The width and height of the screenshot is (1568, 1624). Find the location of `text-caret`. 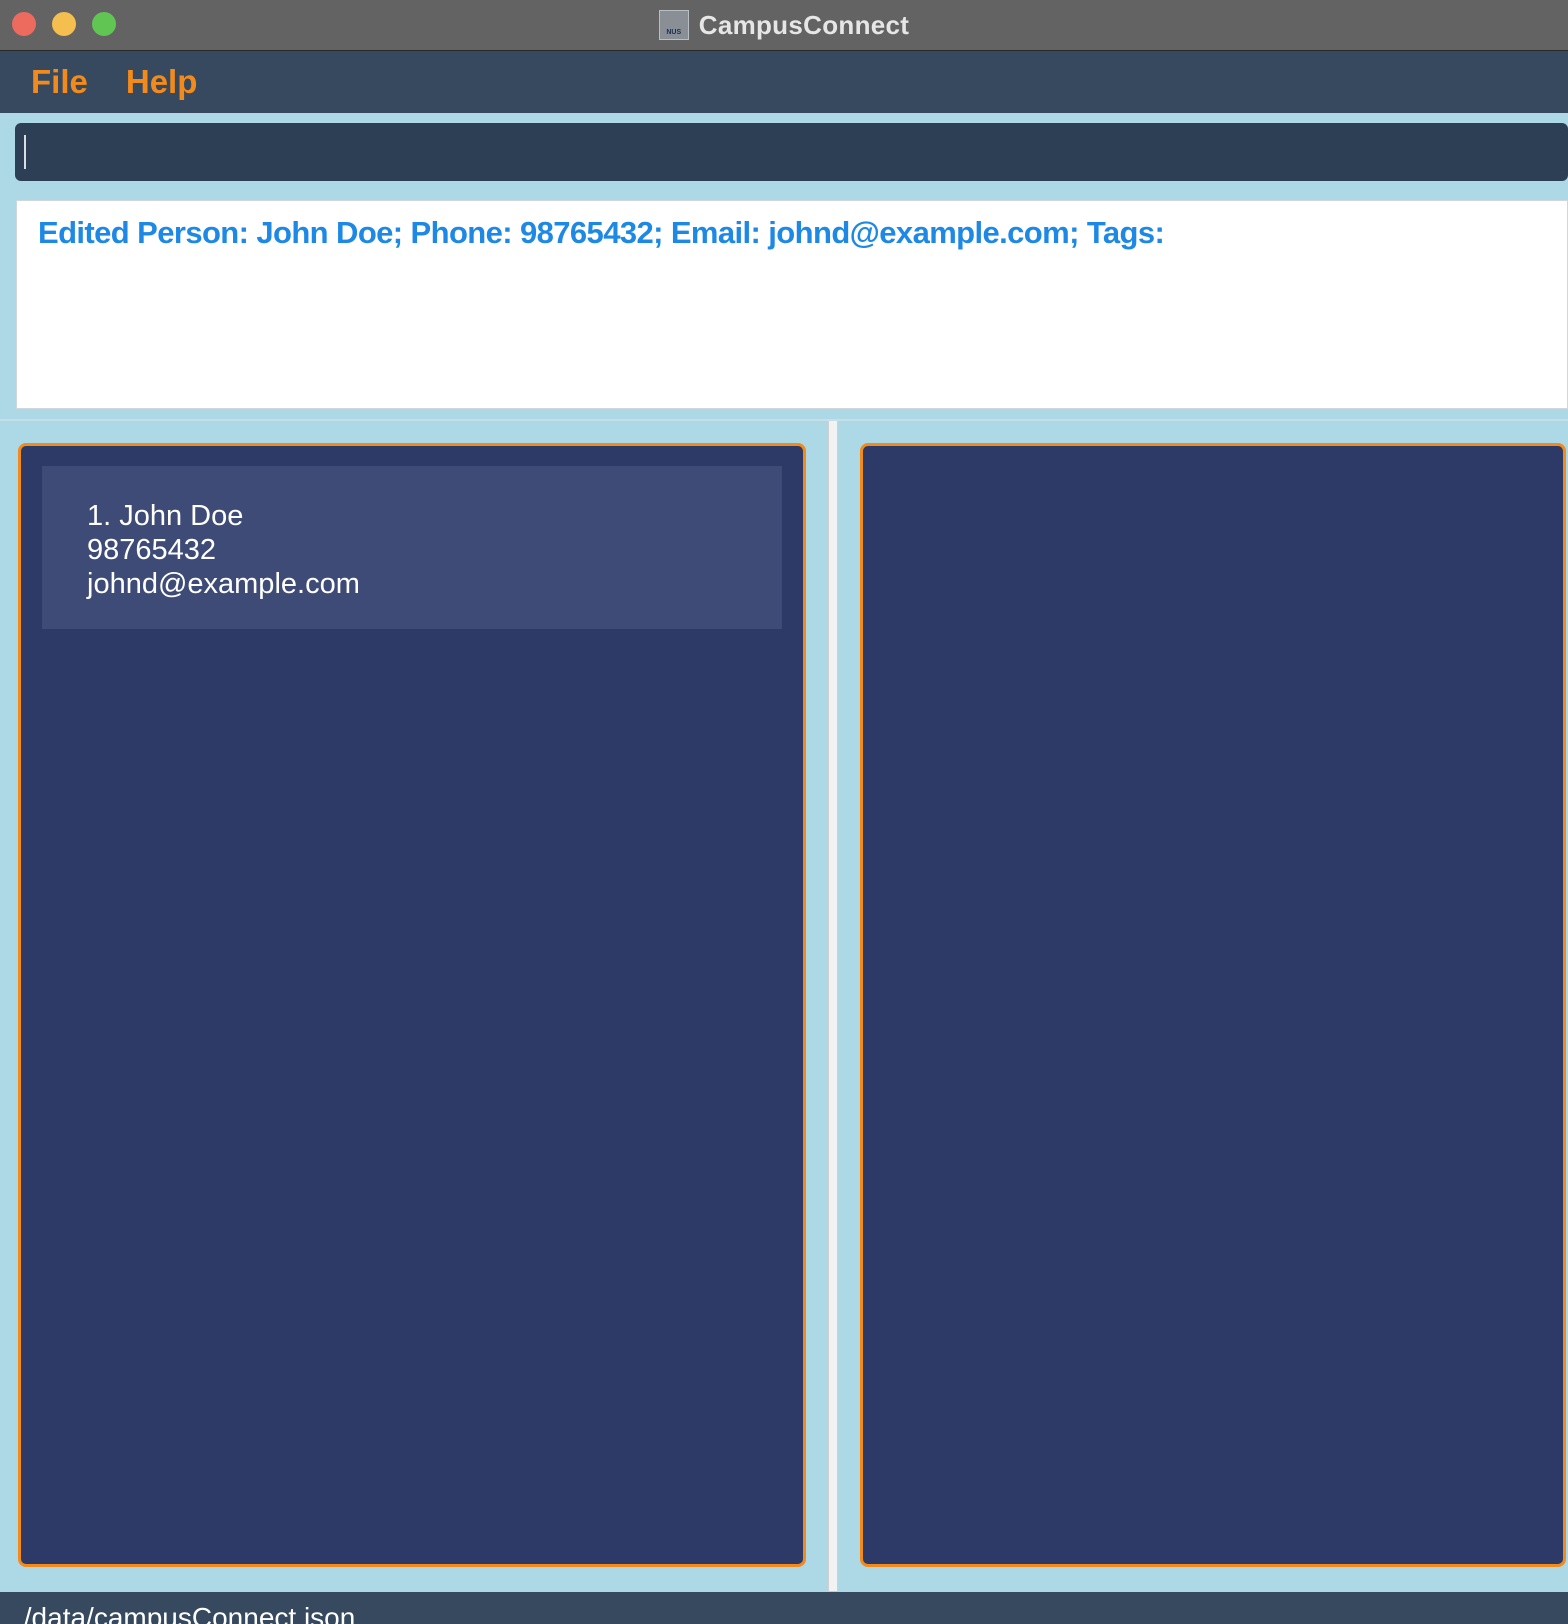

text-caret is located at coordinates (25, 152).